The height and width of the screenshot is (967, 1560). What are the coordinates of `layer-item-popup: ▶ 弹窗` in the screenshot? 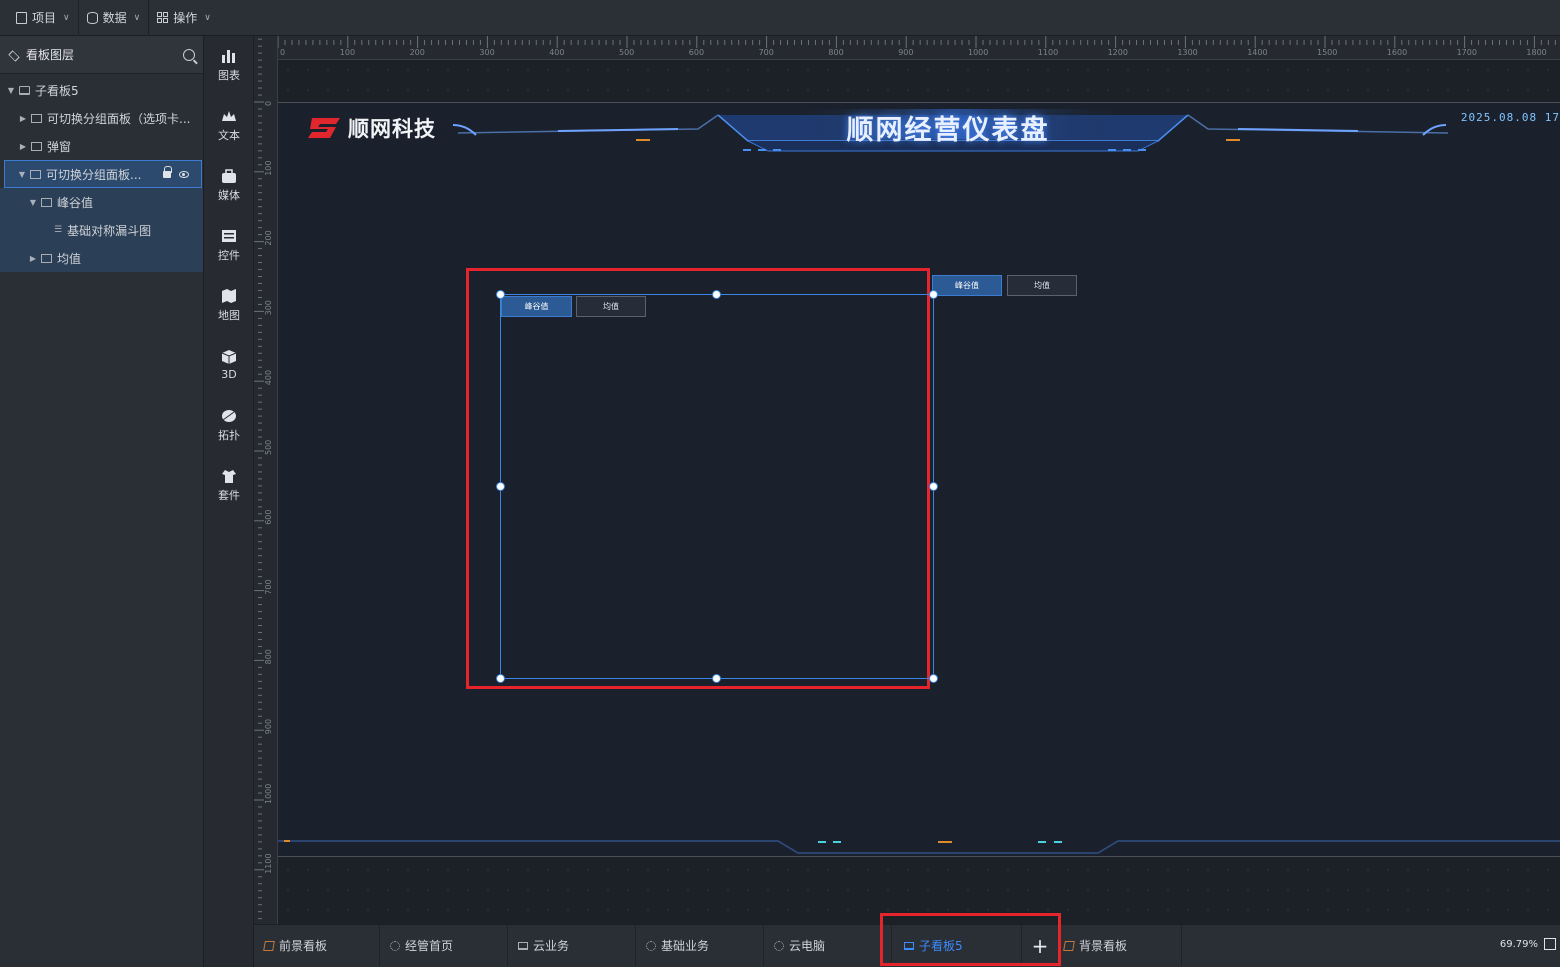 It's located at (101, 146).